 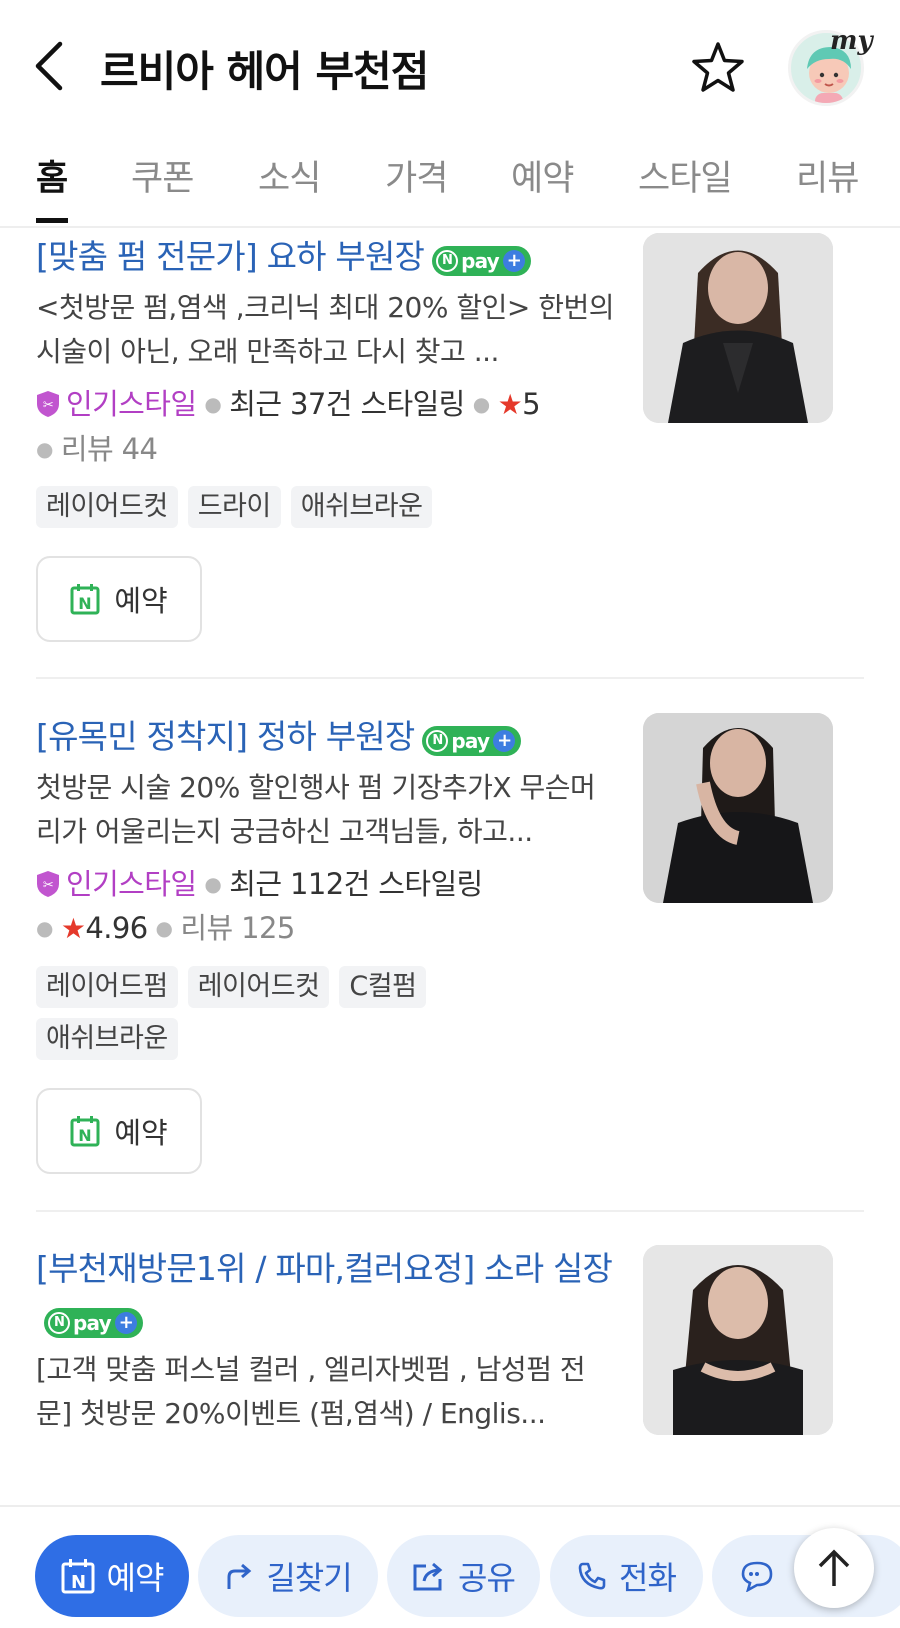 What do you see at coordinates (50, 66) in the screenshot?
I see `back-arrow-icon` at bounding box center [50, 66].